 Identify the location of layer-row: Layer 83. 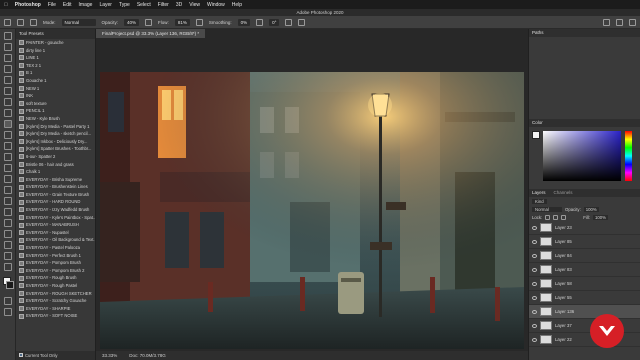
(584, 270).